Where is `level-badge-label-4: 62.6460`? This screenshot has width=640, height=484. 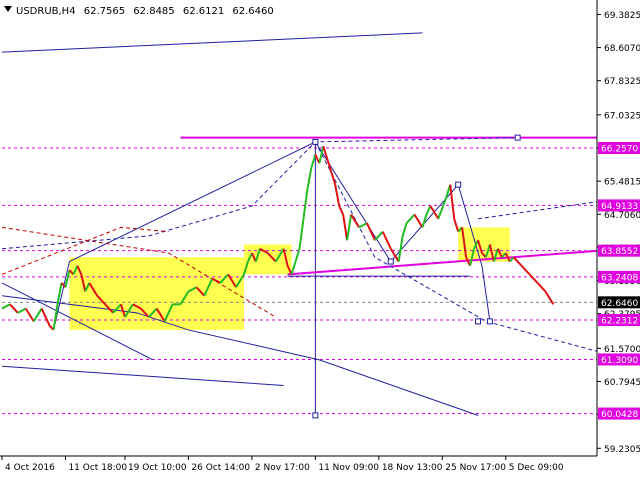
level-badge-label-4: 62.6460 is located at coordinates (619, 304).